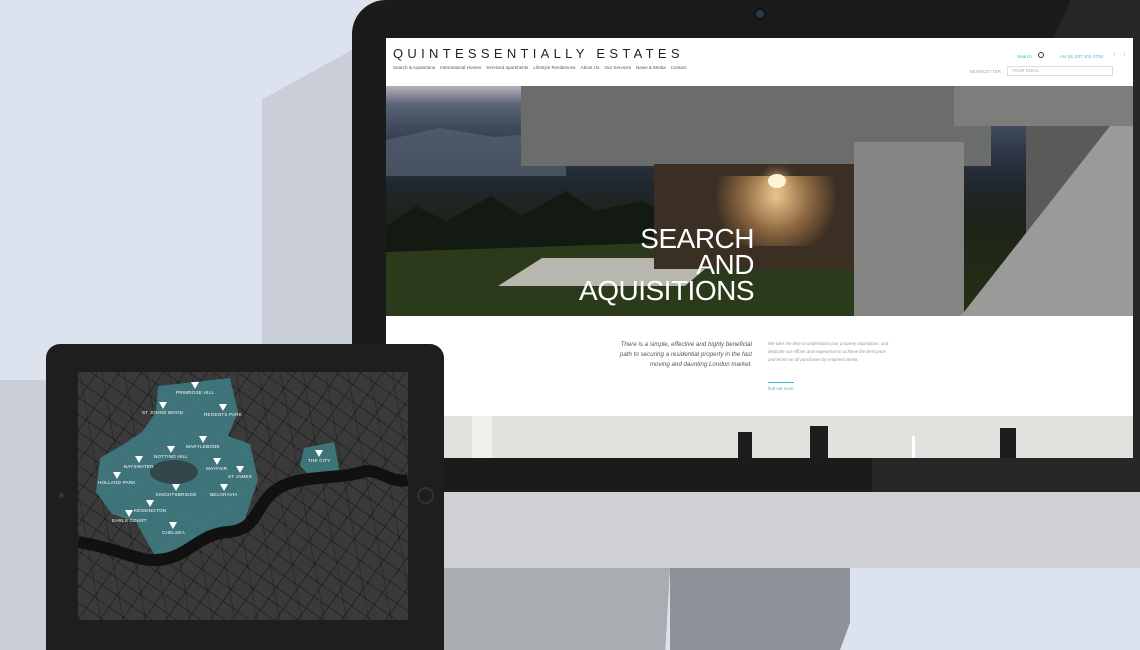 Image resolution: width=1140 pixels, height=650 pixels. I want to click on newsletter-signup: NEWSLETTER YOUR EMAIL, so click(1041, 71).